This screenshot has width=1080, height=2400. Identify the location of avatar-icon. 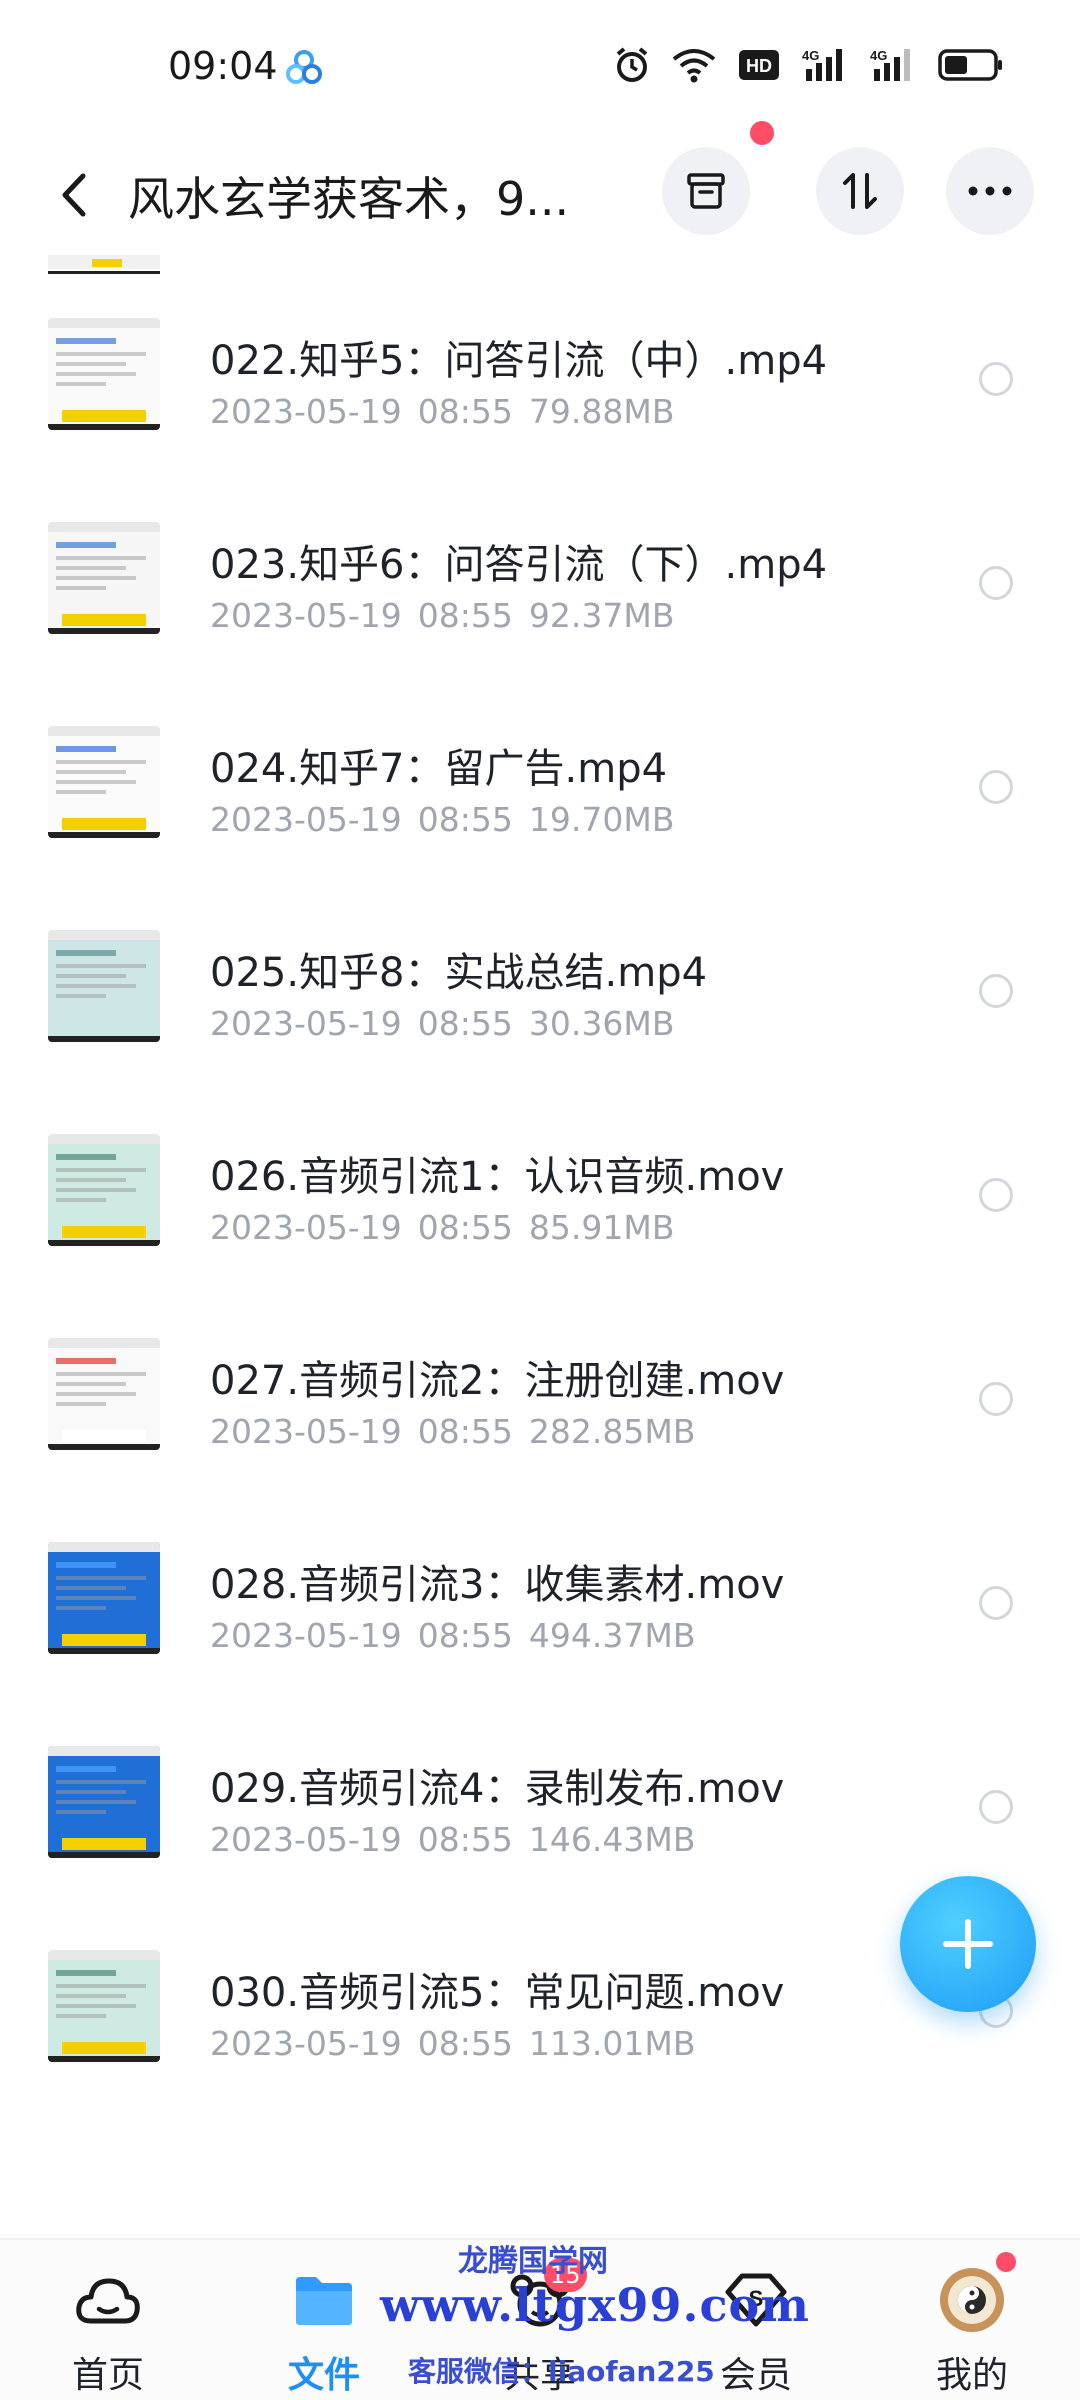
(972, 2300).